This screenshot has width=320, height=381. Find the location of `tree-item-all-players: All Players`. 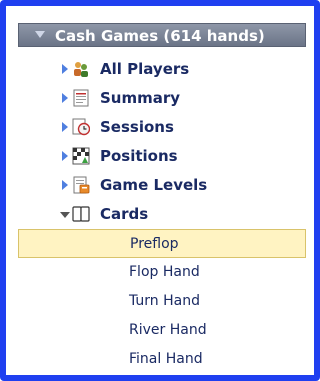

tree-item-all-players: All Players is located at coordinates (162, 69).